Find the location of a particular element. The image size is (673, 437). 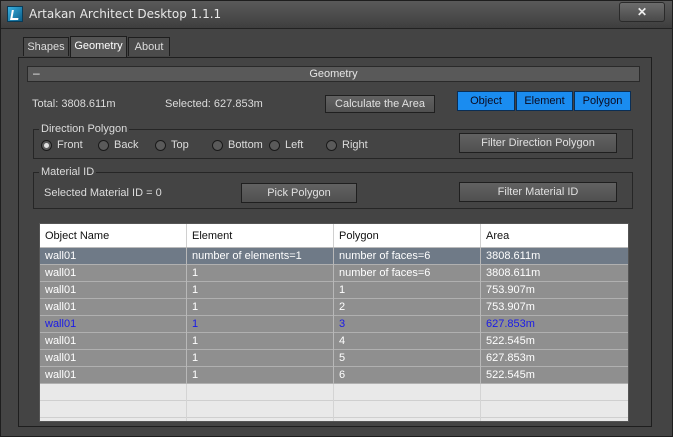

radio-top-label: Top is located at coordinates (180, 145).